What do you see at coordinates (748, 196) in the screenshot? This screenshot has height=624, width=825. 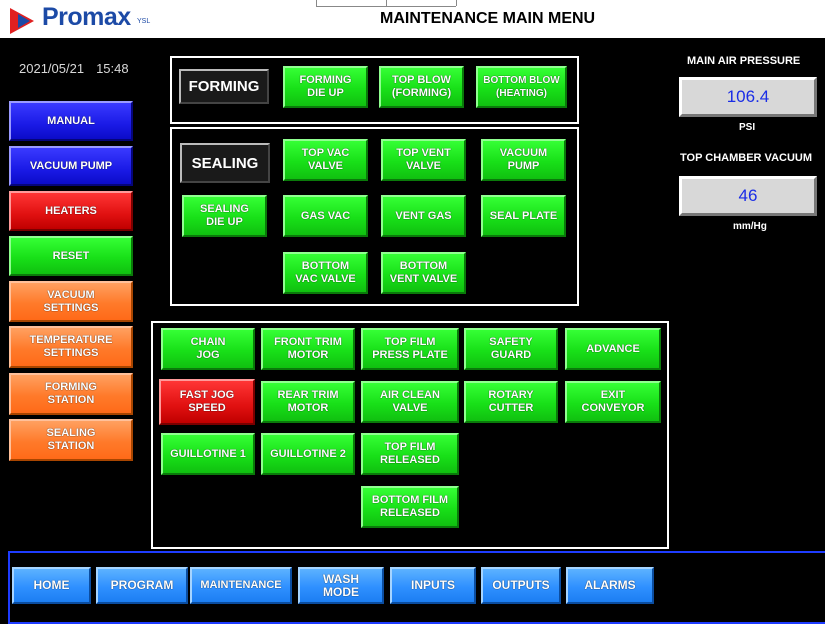 I see `chamber-vacuum-readout: 46` at bounding box center [748, 196].